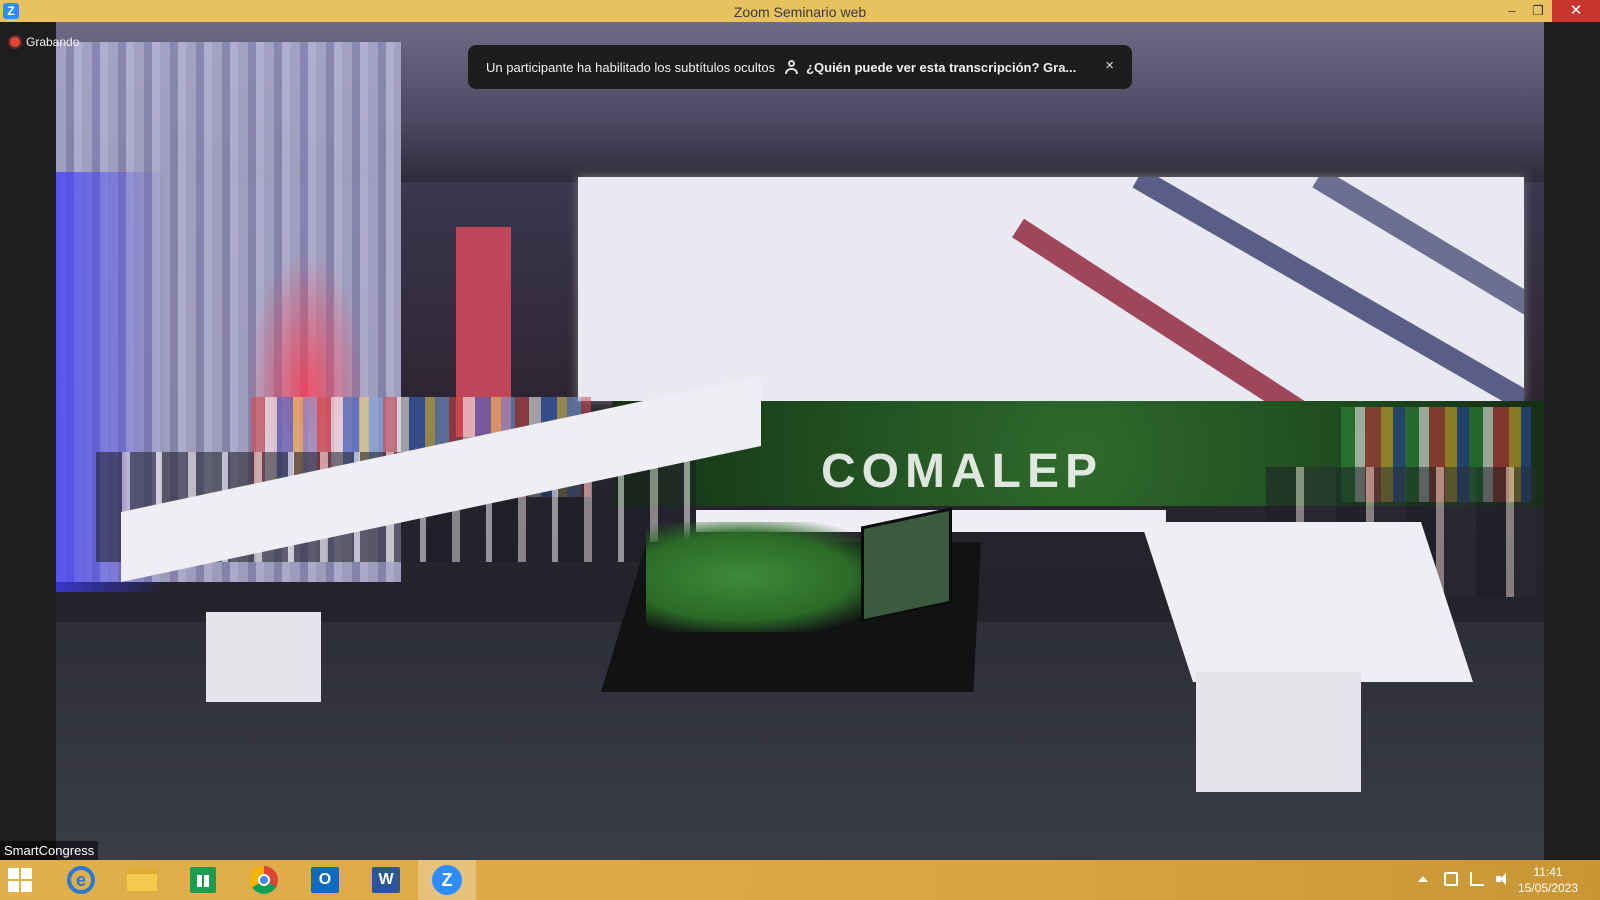 The image size is (1600, 900). I want to click on projection-screen, so click(1051, 289).